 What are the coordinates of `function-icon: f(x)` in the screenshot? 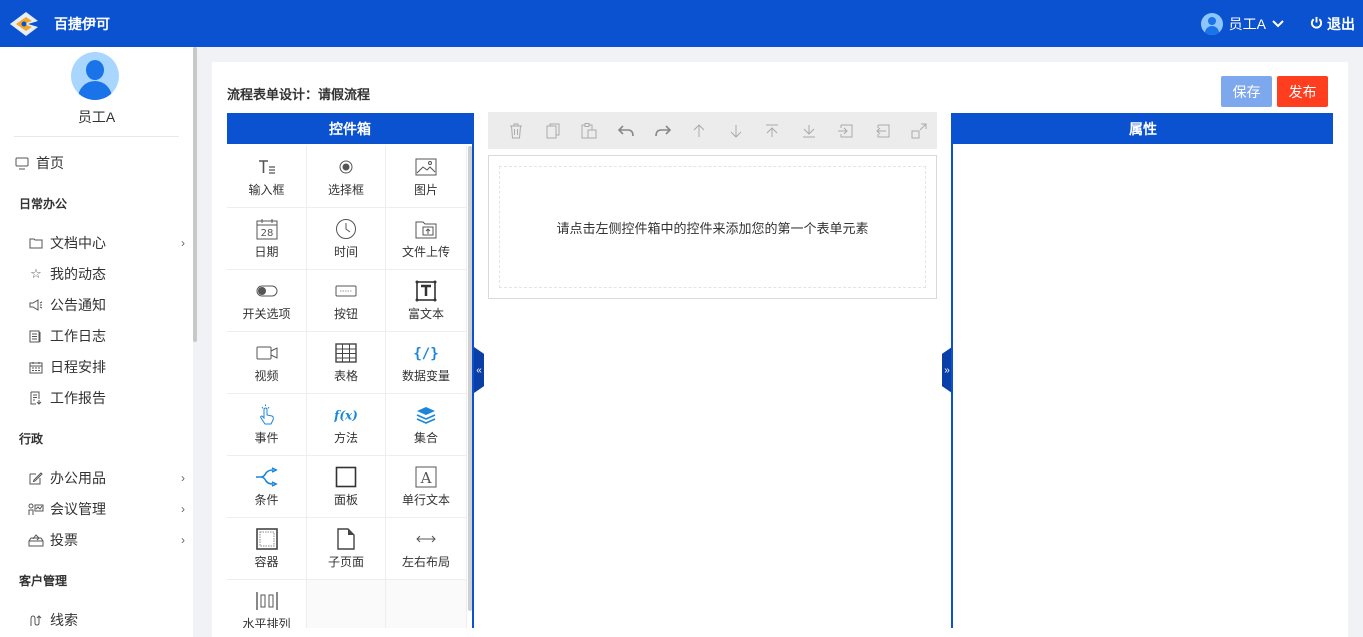 It's located at (346, 415).